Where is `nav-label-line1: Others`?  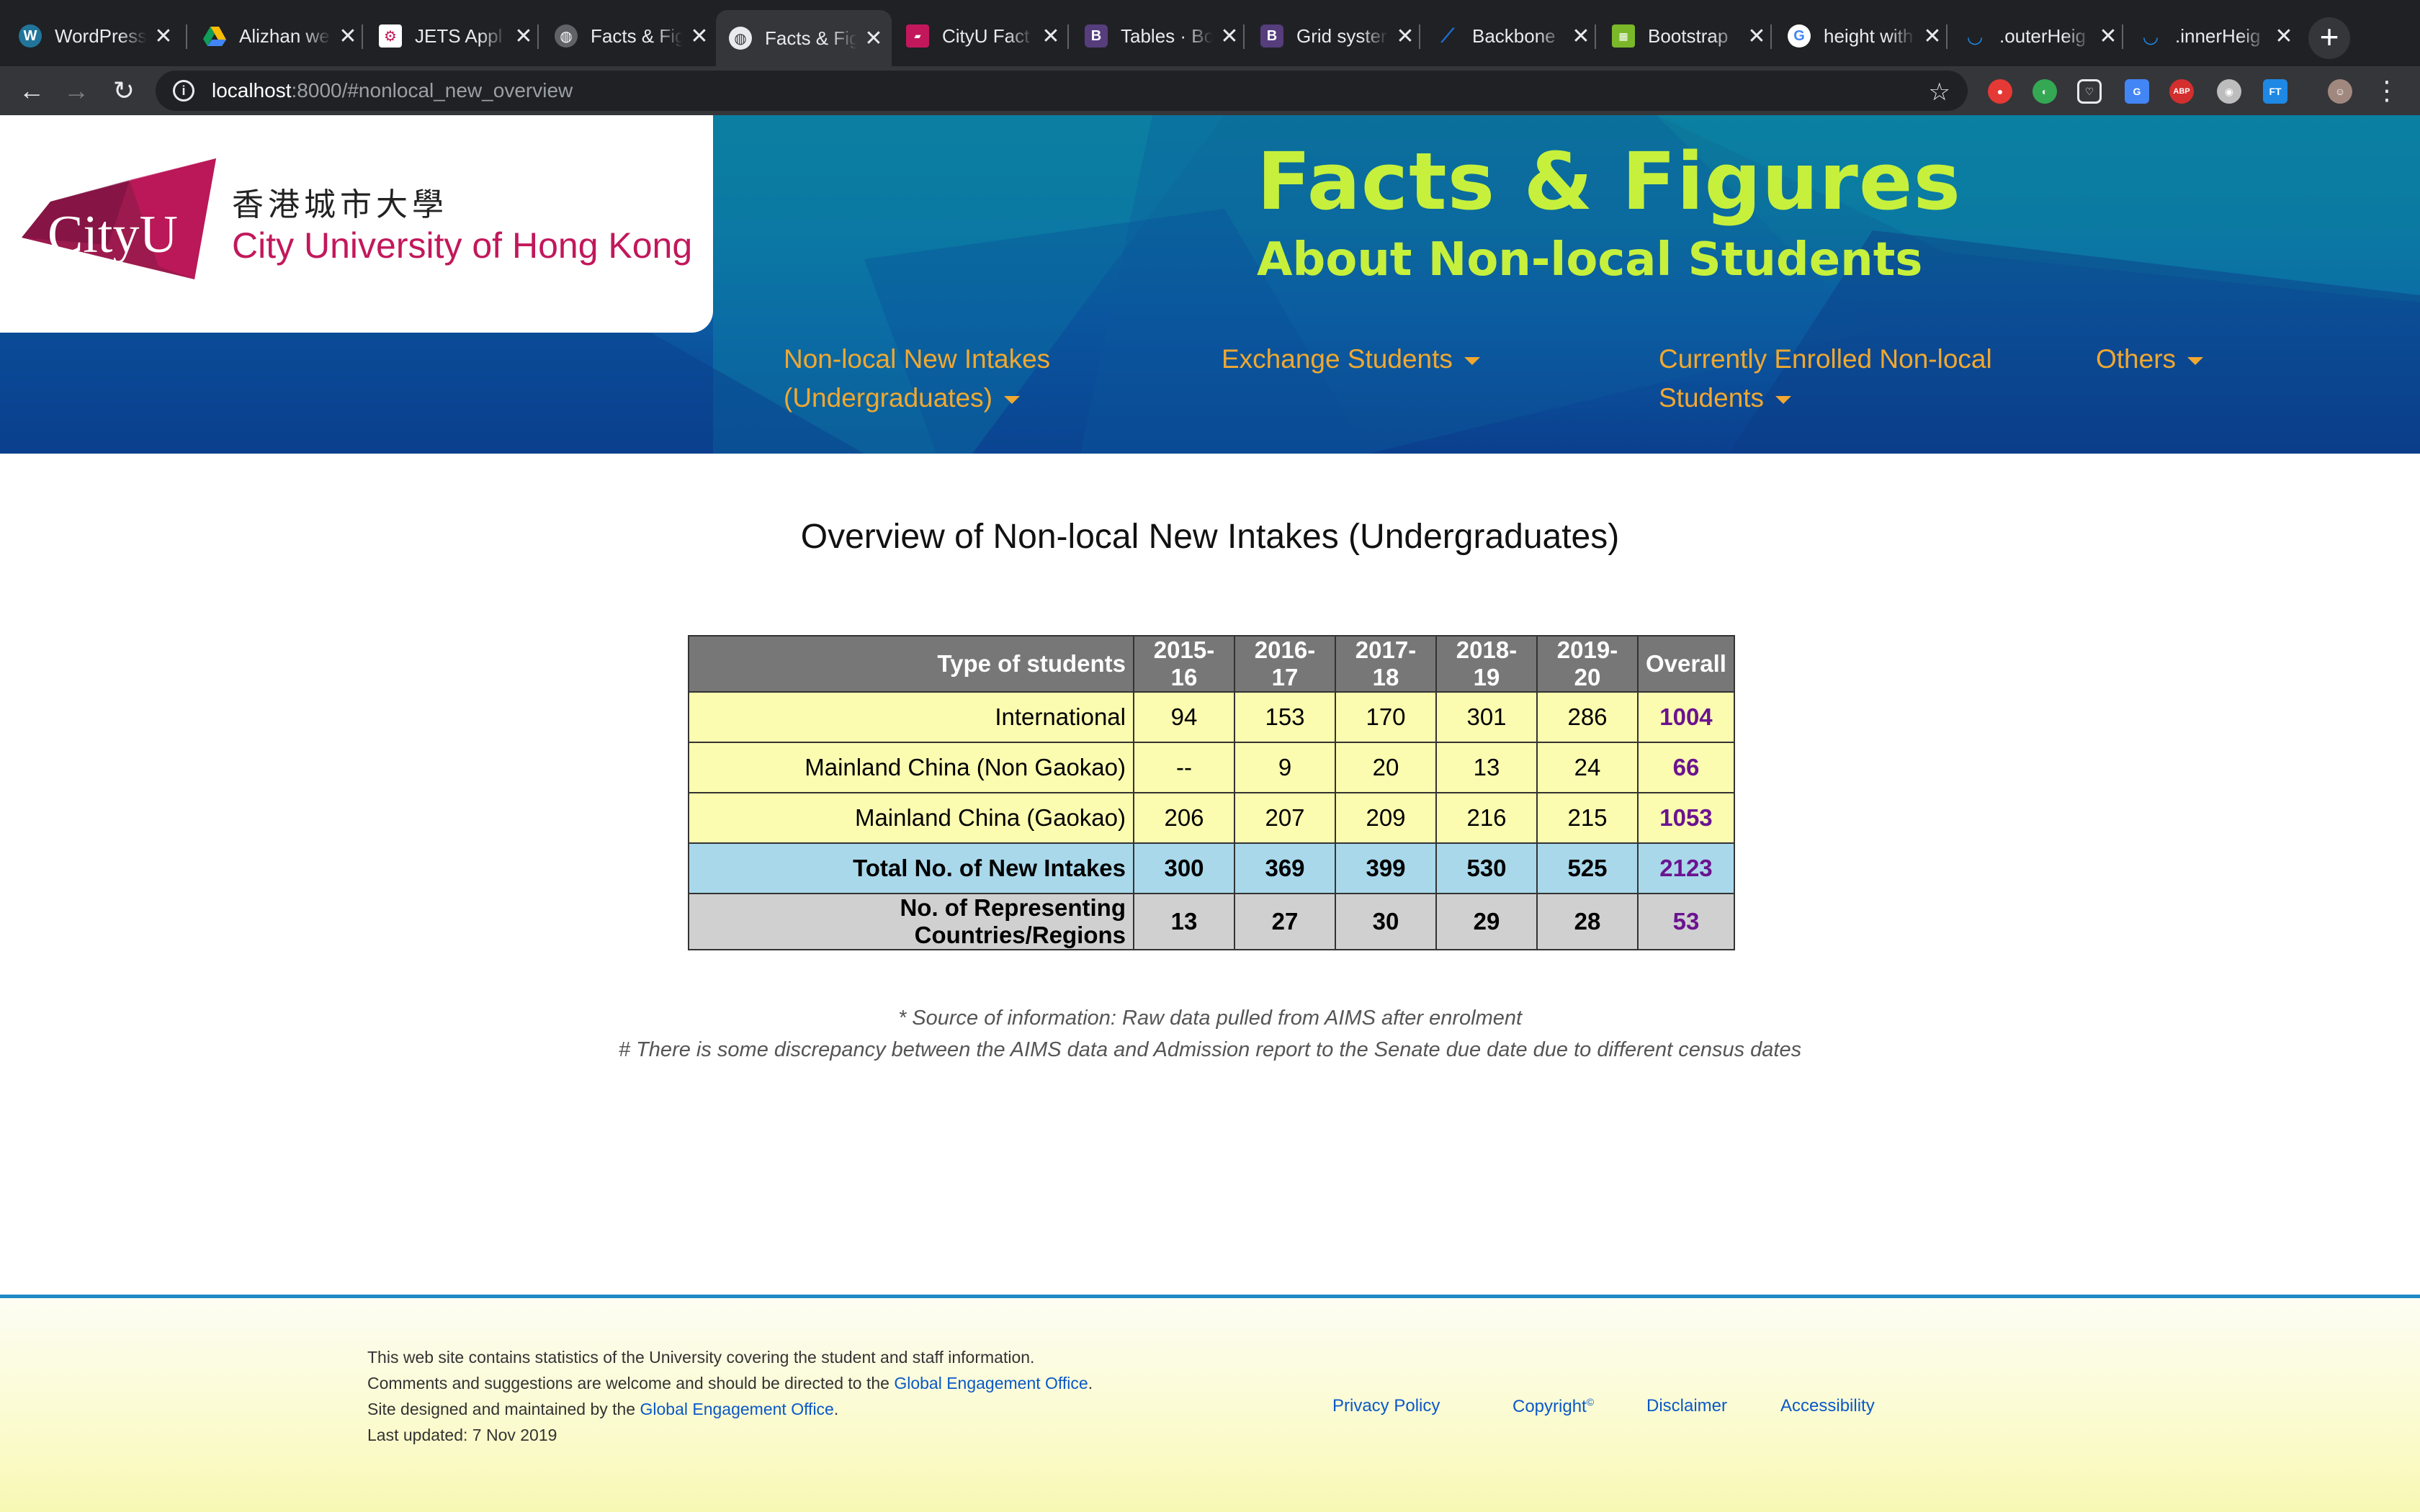 nav-label-line1: Others is located at coordinates (2136, 359).